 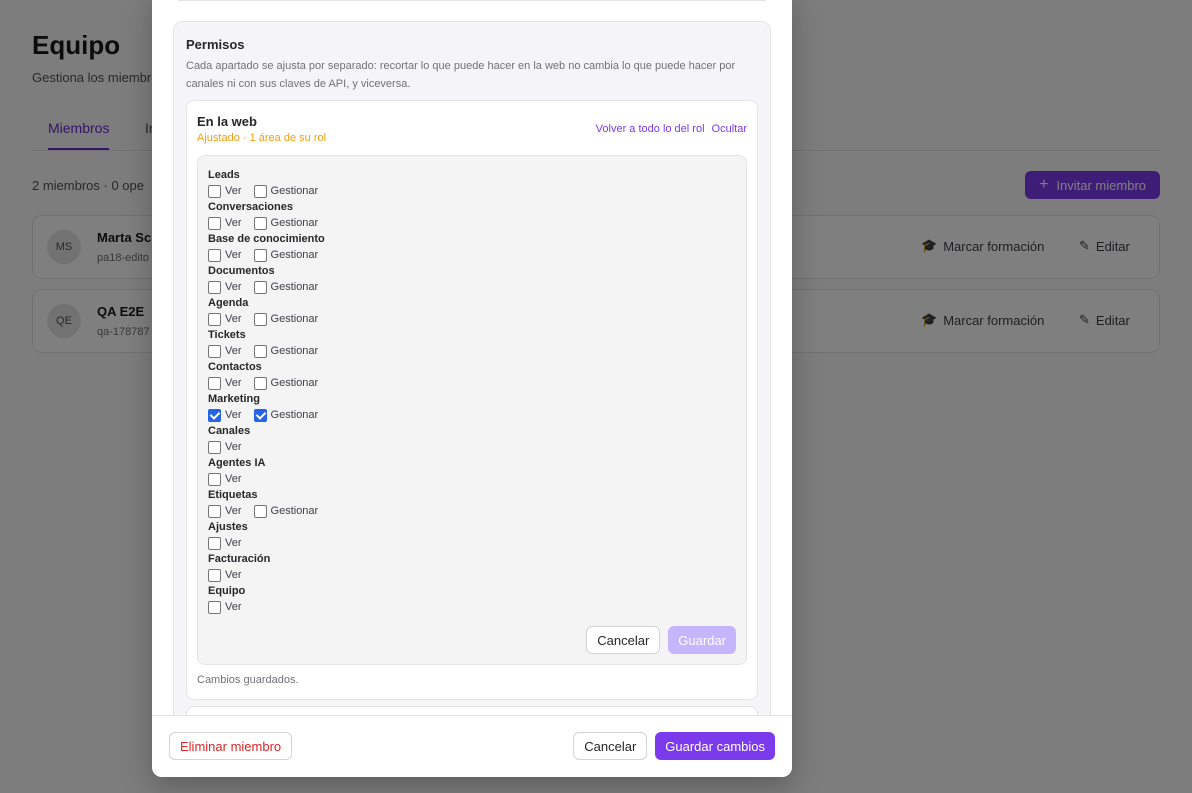 What do you see at coordinates (229, 431) in the screenshot?
I see `permission-area-name: Canales` at bounding box center [229, 431].